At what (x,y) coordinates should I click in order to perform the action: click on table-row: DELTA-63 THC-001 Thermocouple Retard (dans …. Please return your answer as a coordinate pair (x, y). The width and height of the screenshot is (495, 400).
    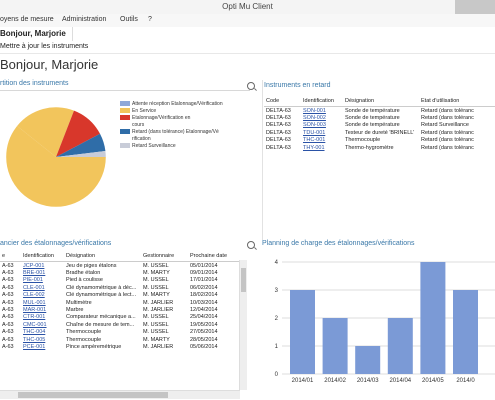
    Looking at the image, I should click on (379, 140).